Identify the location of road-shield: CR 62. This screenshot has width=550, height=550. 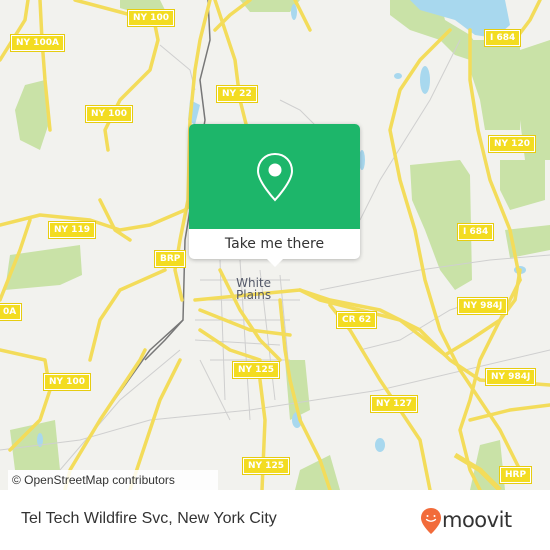
(356, 320).